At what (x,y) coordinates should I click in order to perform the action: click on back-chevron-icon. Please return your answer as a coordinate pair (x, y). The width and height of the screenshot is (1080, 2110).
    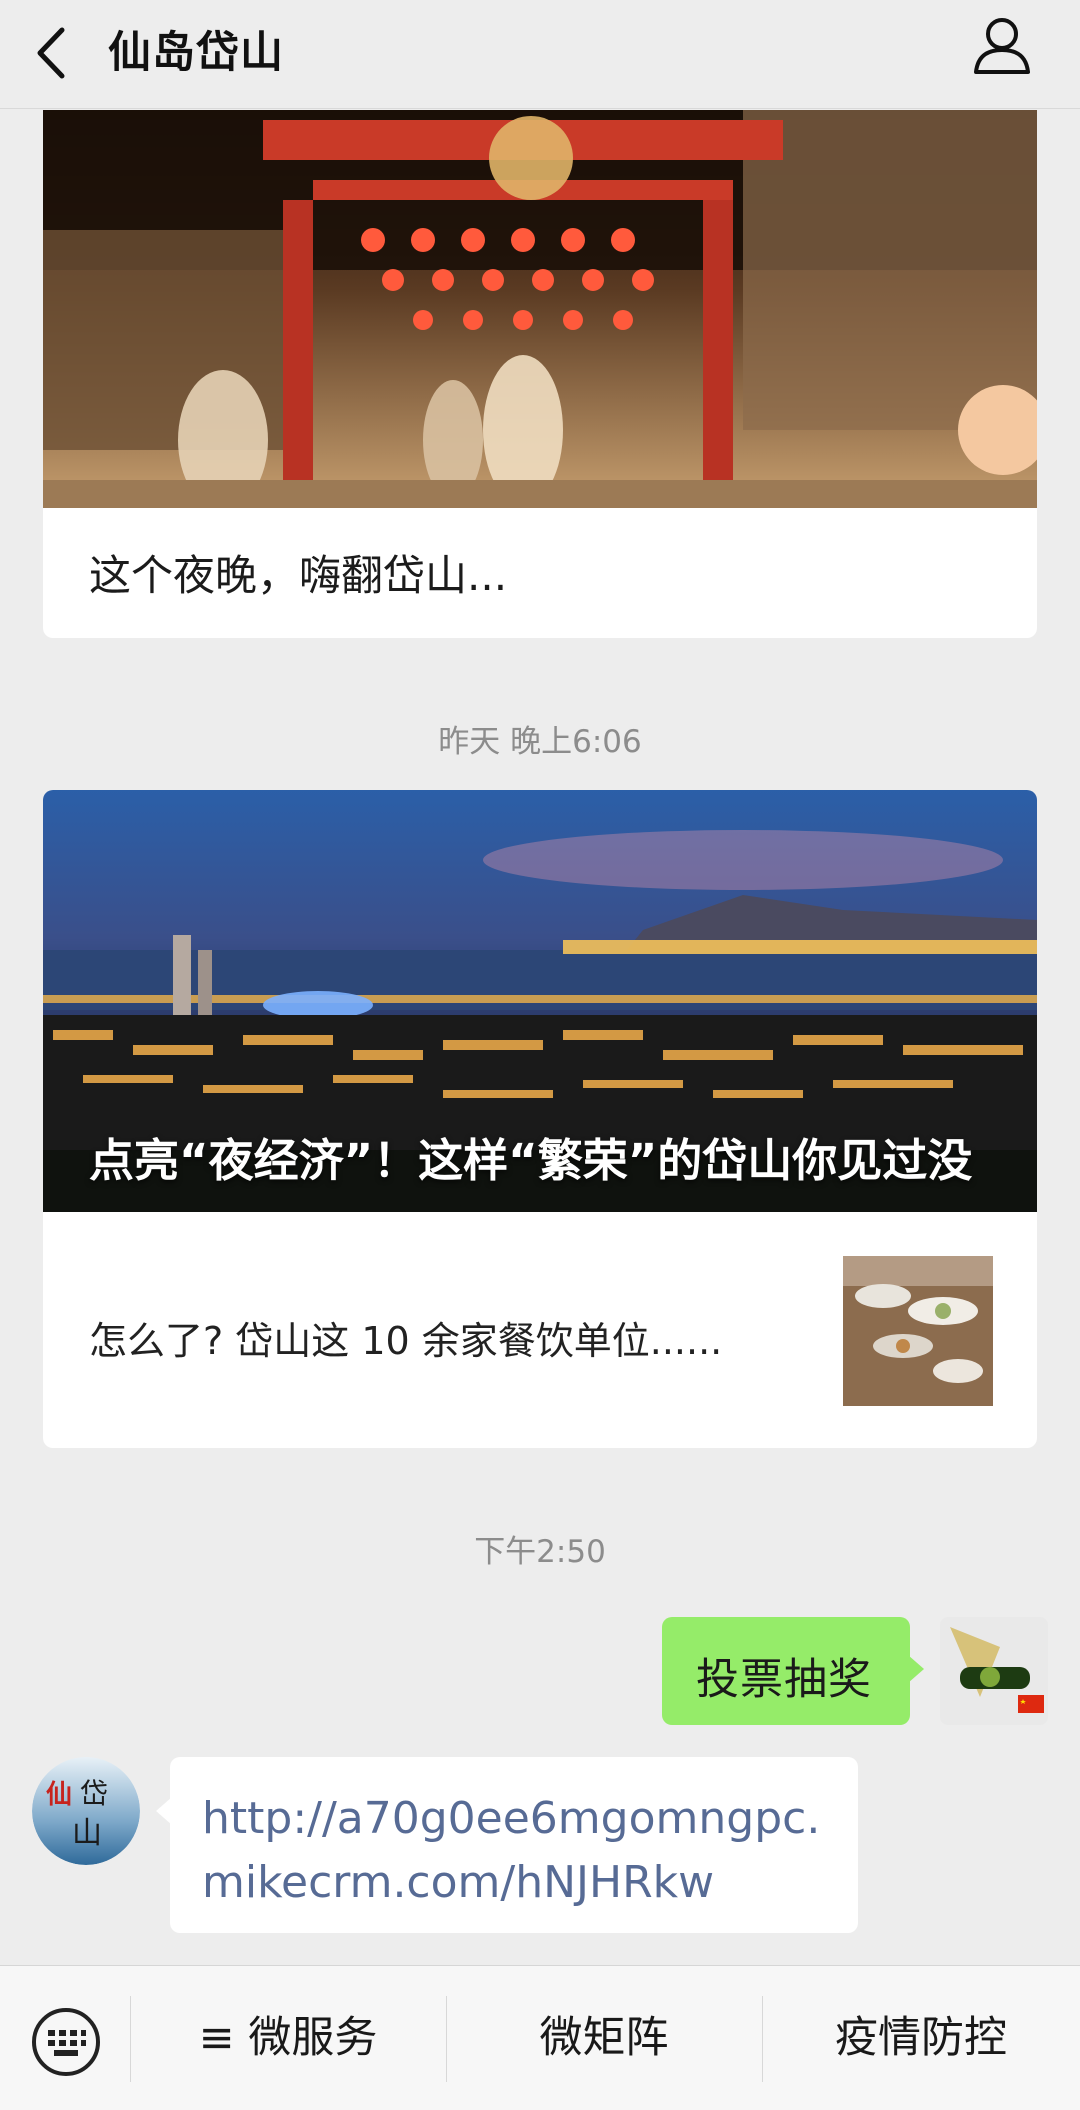
    Looking at the image, I should click on (52, 53).